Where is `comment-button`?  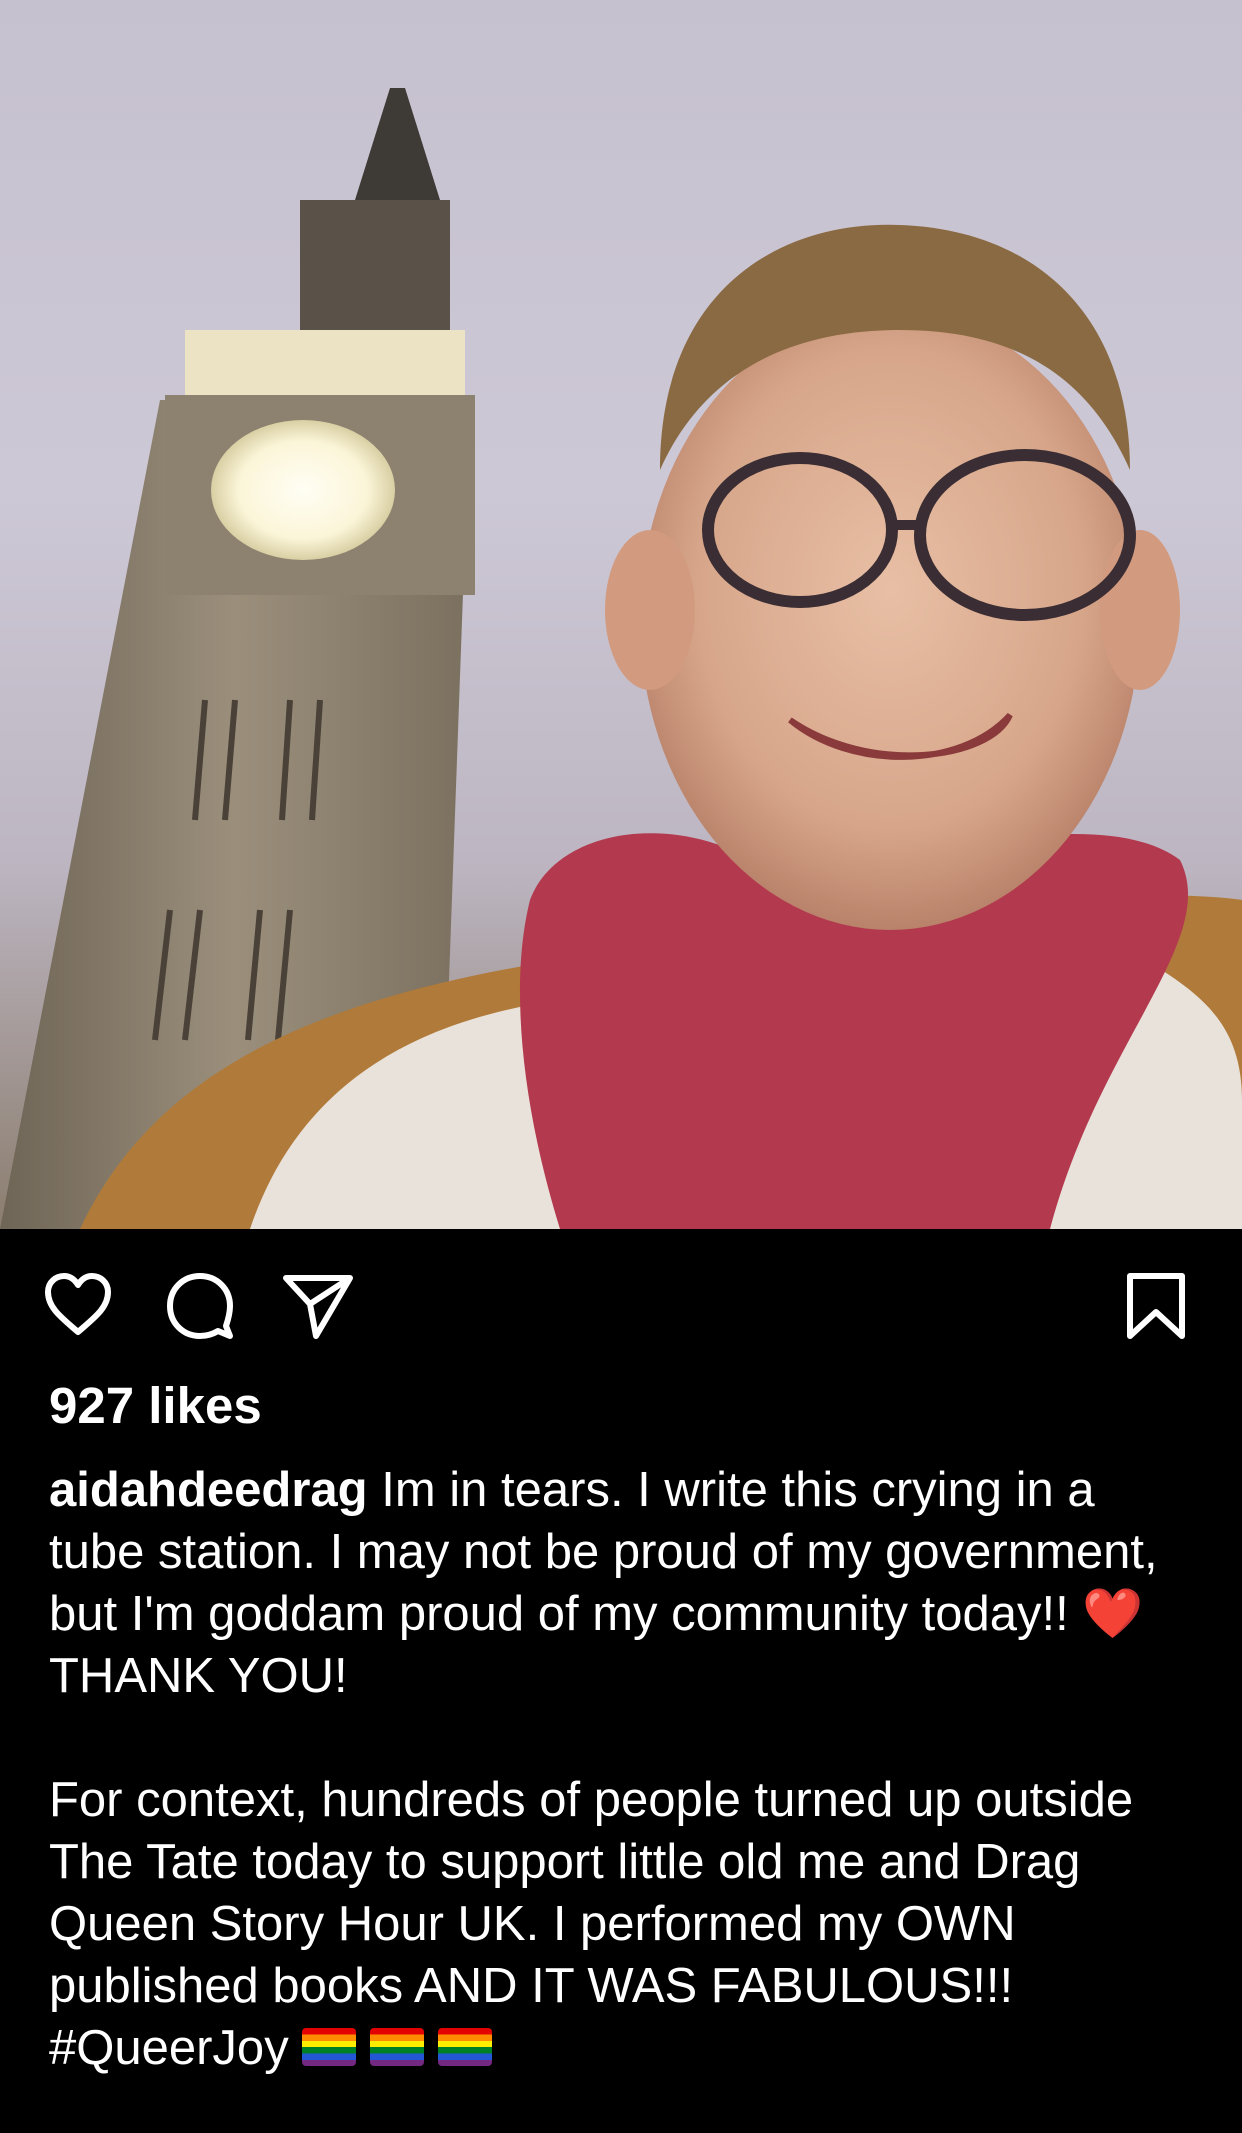 comment-button is located at coordinates (200, 1306).